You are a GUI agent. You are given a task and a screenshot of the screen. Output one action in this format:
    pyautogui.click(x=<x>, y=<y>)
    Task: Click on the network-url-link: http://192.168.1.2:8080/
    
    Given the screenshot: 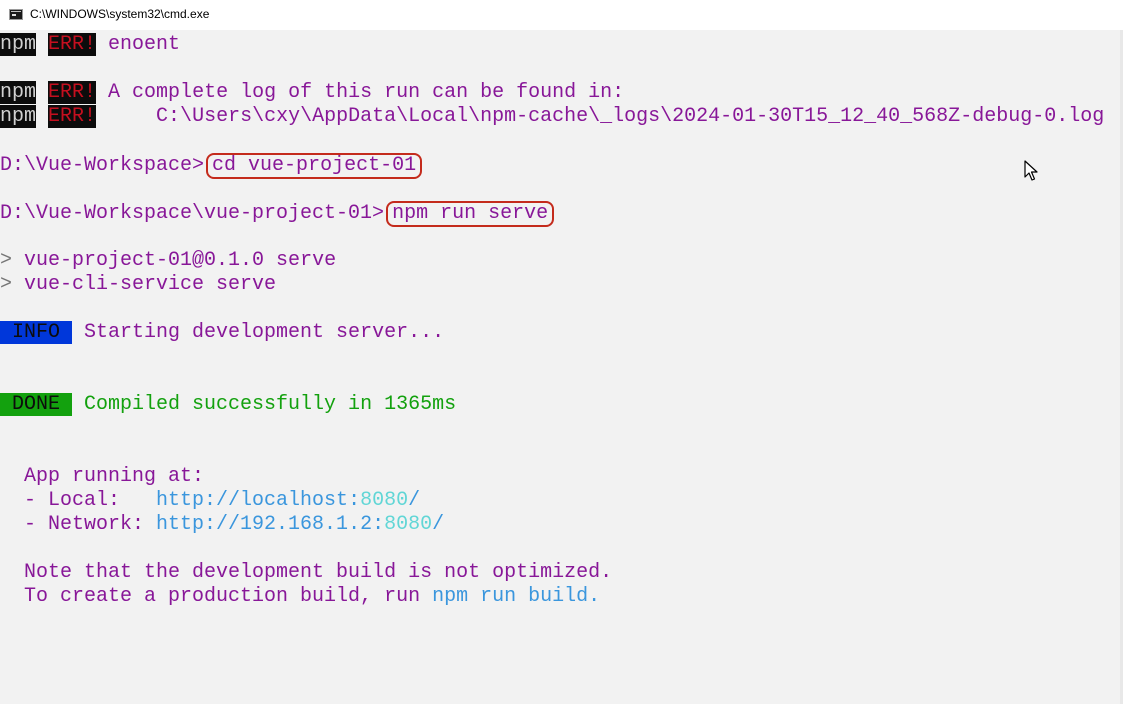 What is the action you would take?
    pyautogui.click(x=300, y=524)
    